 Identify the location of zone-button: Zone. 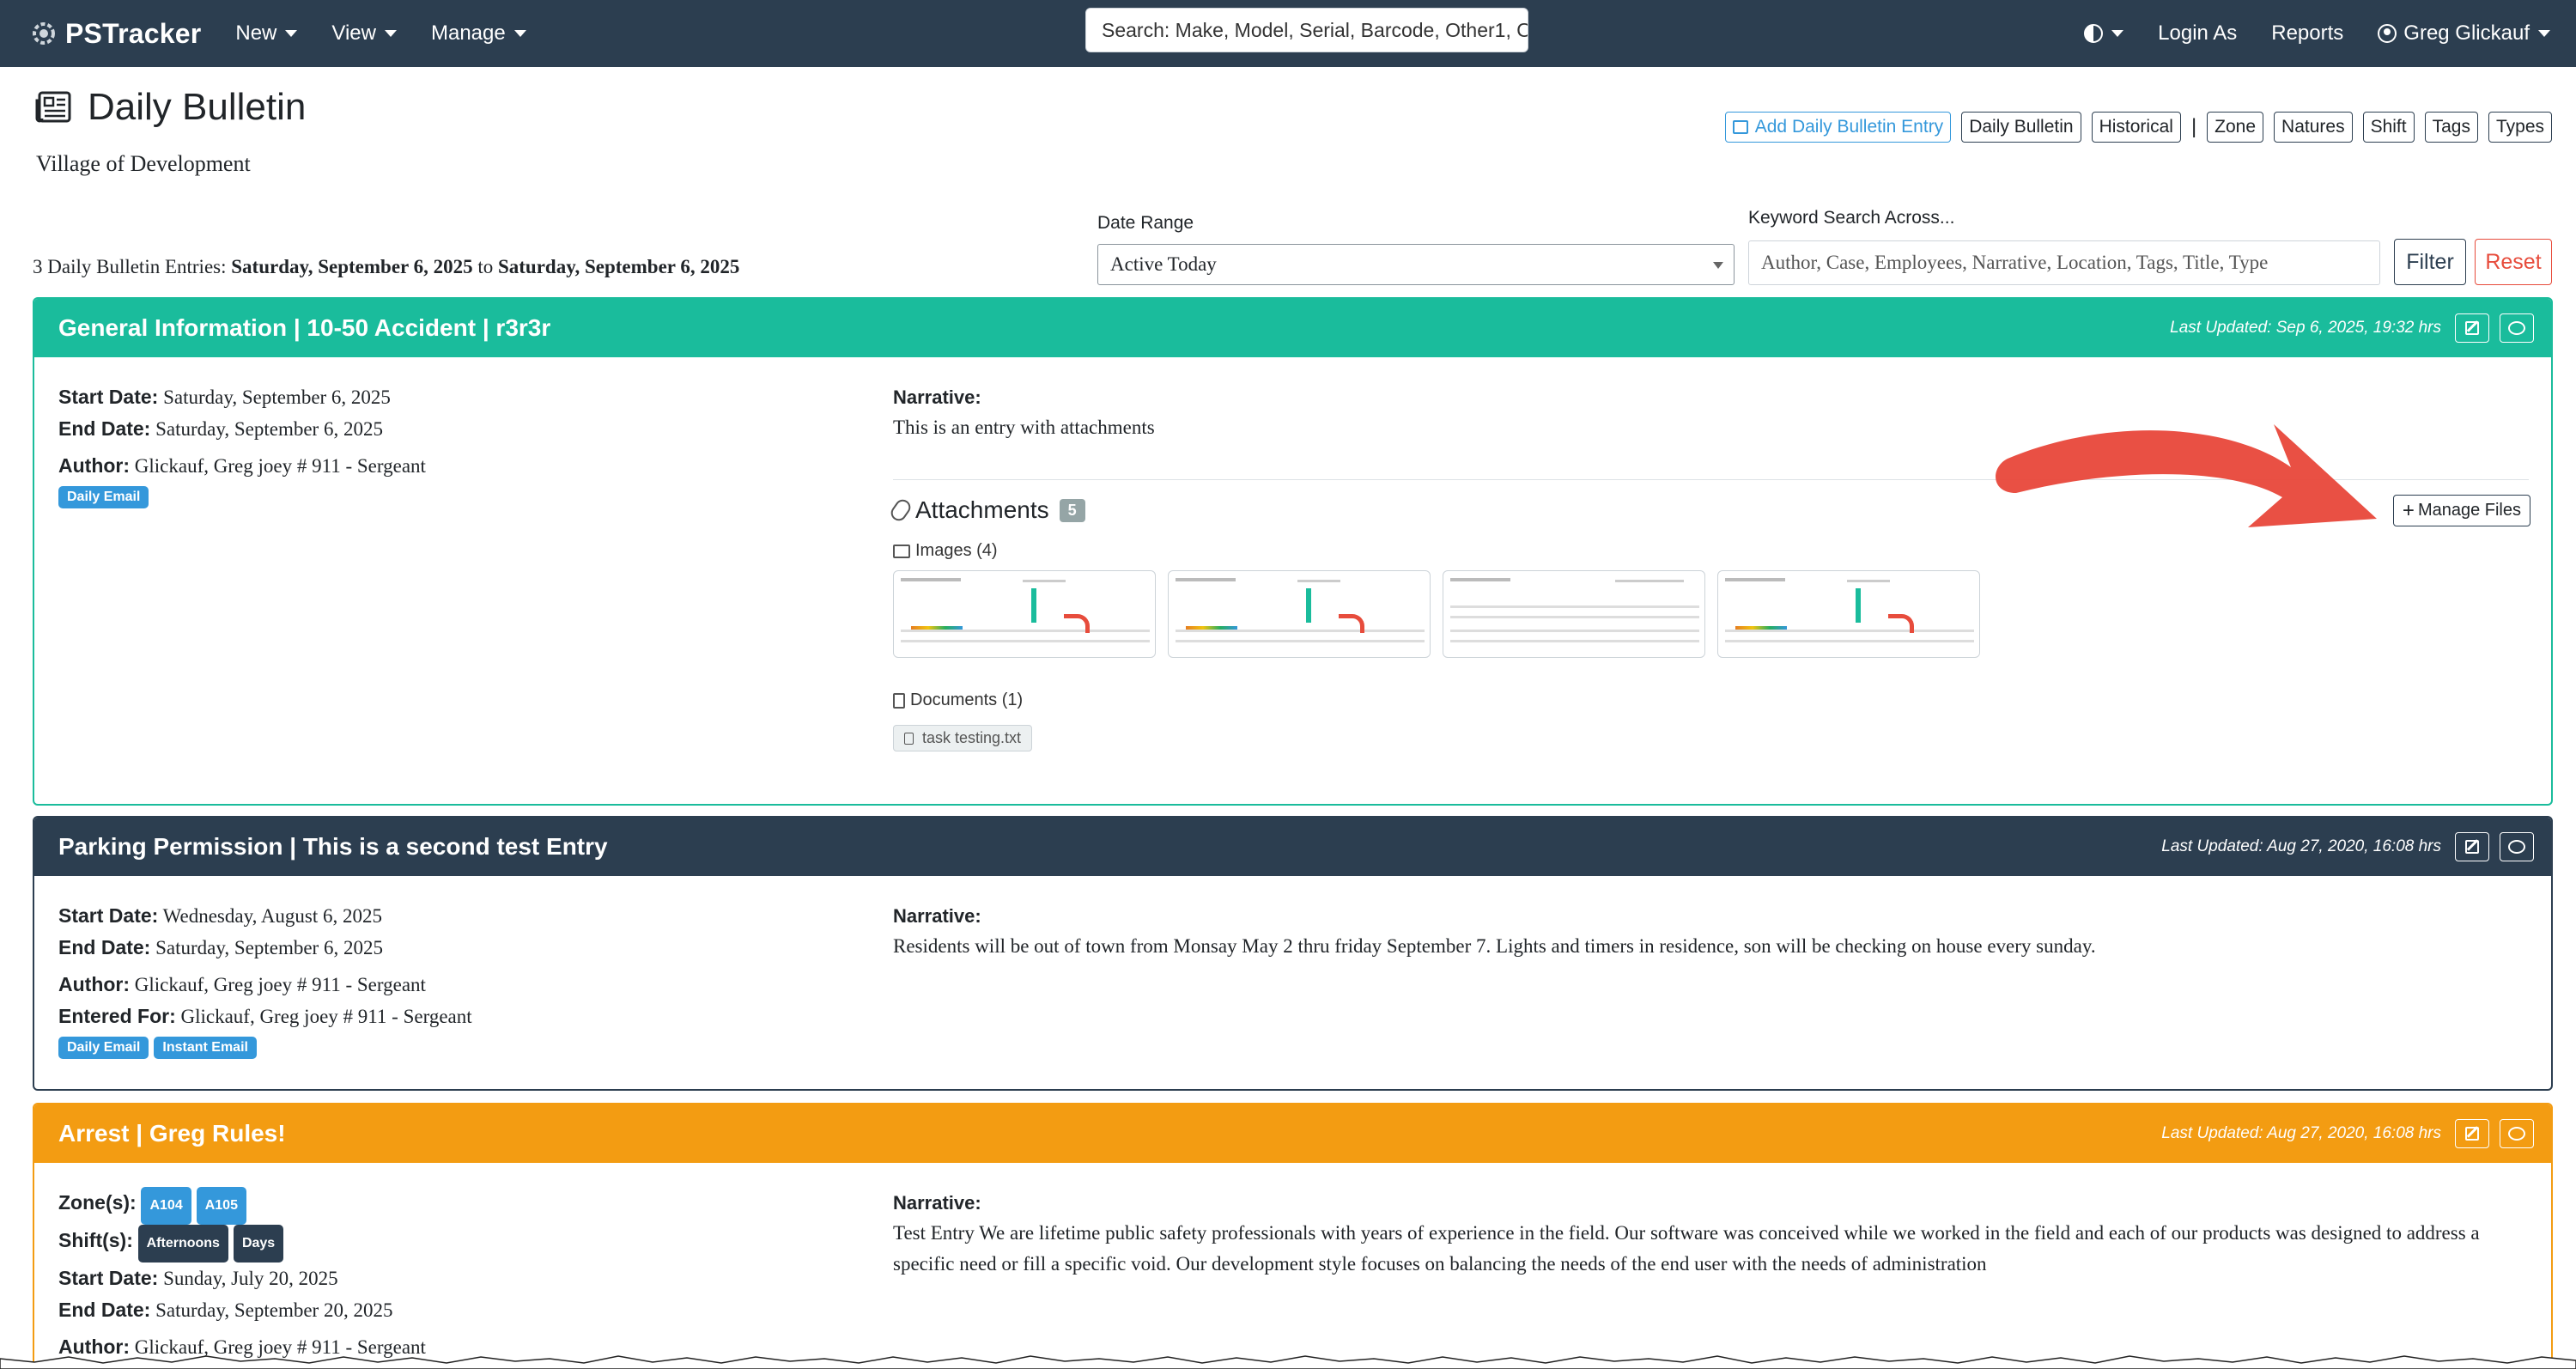
(2236, 127).